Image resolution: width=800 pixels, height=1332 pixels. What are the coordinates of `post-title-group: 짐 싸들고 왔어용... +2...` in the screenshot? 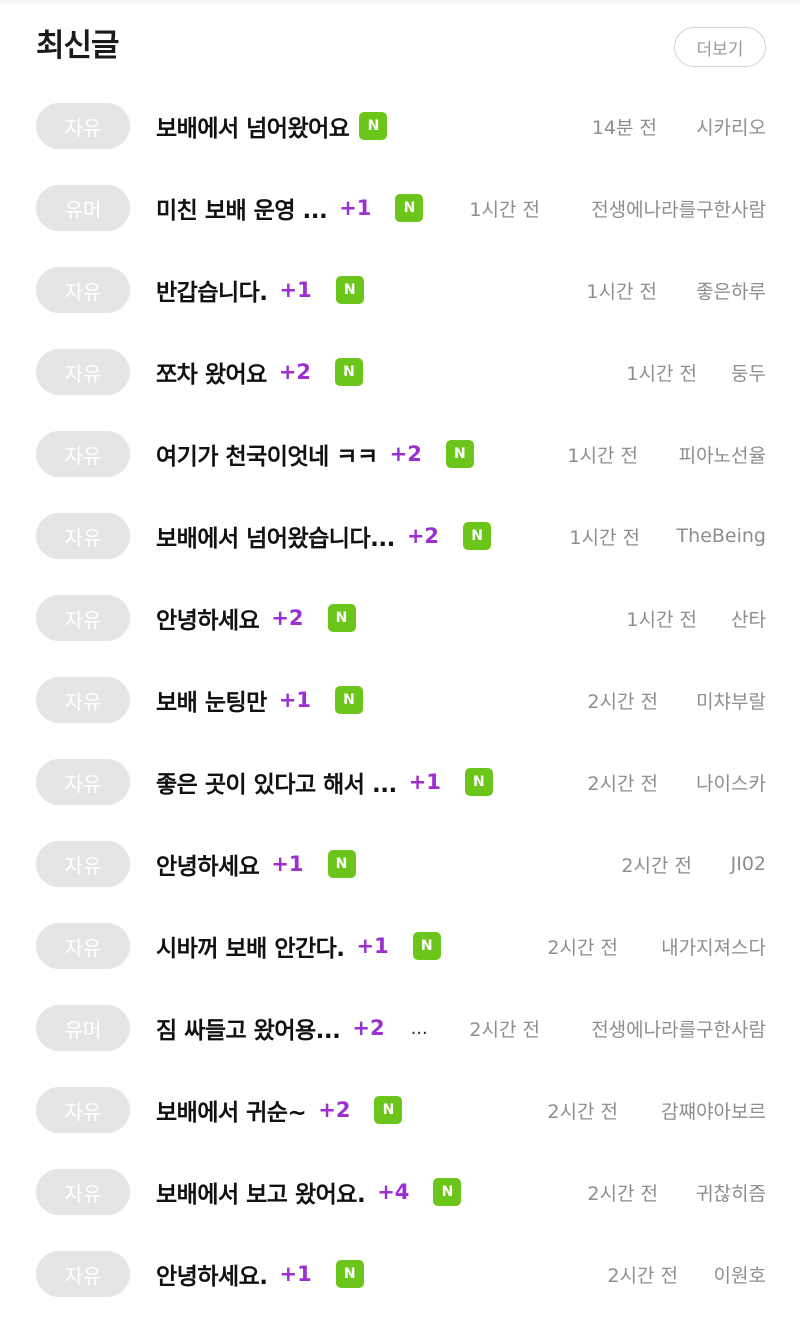 It's located at (292, 1028).